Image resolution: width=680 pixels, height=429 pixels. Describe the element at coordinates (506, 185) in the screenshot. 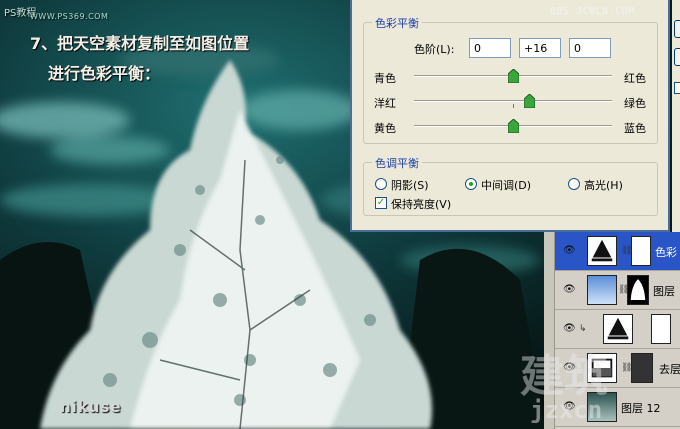

I see `radio-midtones-label: 中间调(D)` at that location.